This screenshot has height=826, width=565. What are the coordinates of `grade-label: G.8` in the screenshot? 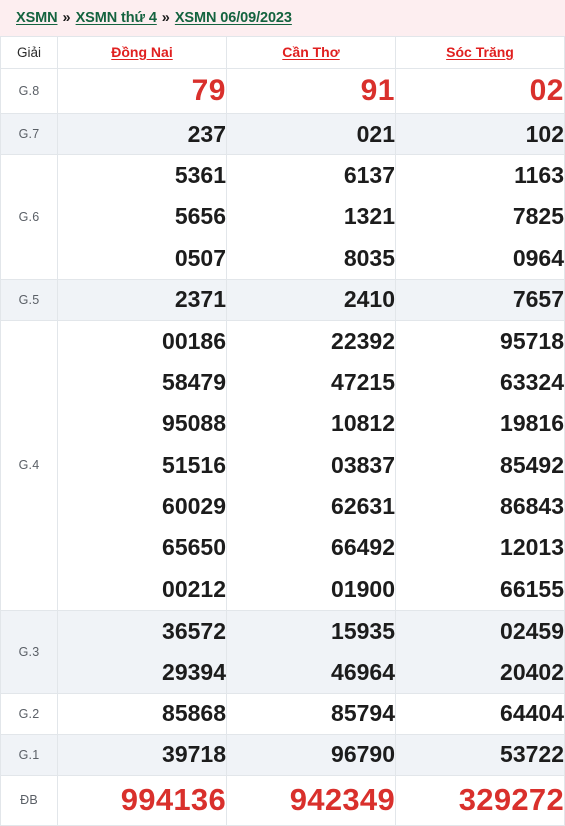 It's located at (29, 91).